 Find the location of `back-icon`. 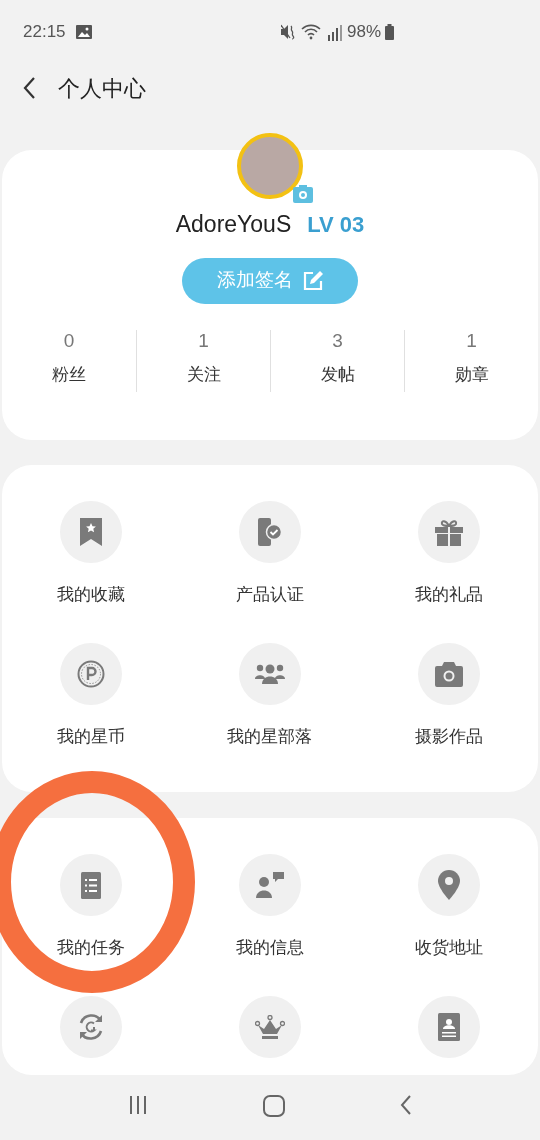

back-icon is located at coordinates (29, 88).